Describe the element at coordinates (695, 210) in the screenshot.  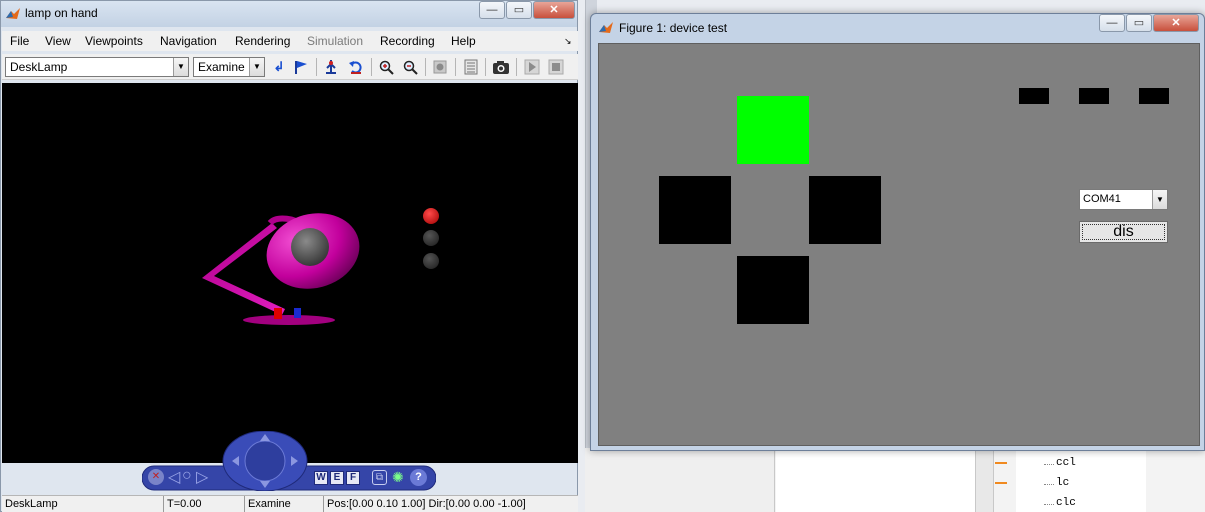
I see `pad-left` at that location.